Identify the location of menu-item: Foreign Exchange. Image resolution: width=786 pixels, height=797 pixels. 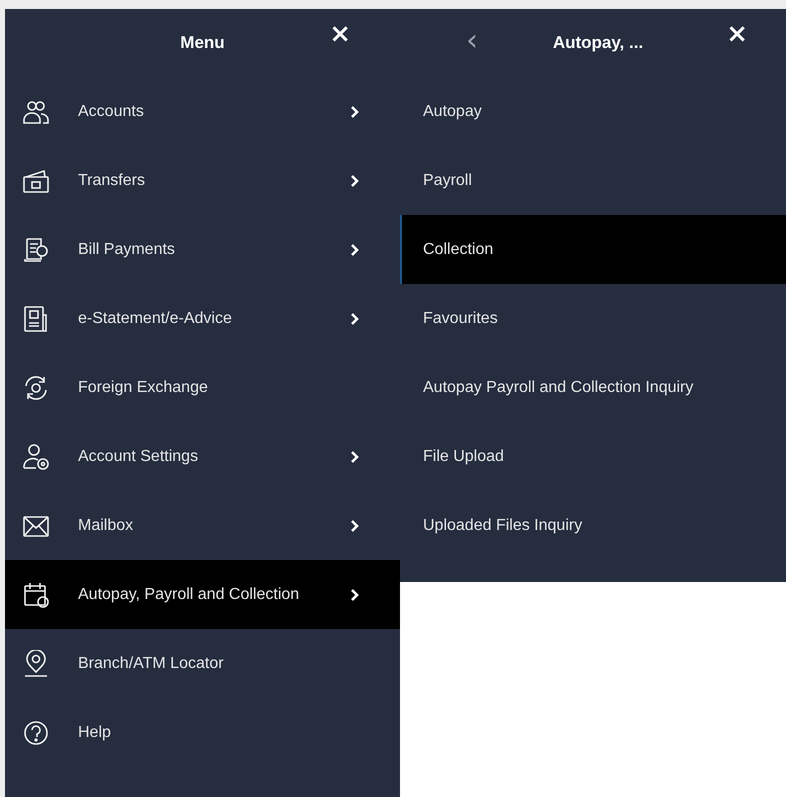
(202, 387).